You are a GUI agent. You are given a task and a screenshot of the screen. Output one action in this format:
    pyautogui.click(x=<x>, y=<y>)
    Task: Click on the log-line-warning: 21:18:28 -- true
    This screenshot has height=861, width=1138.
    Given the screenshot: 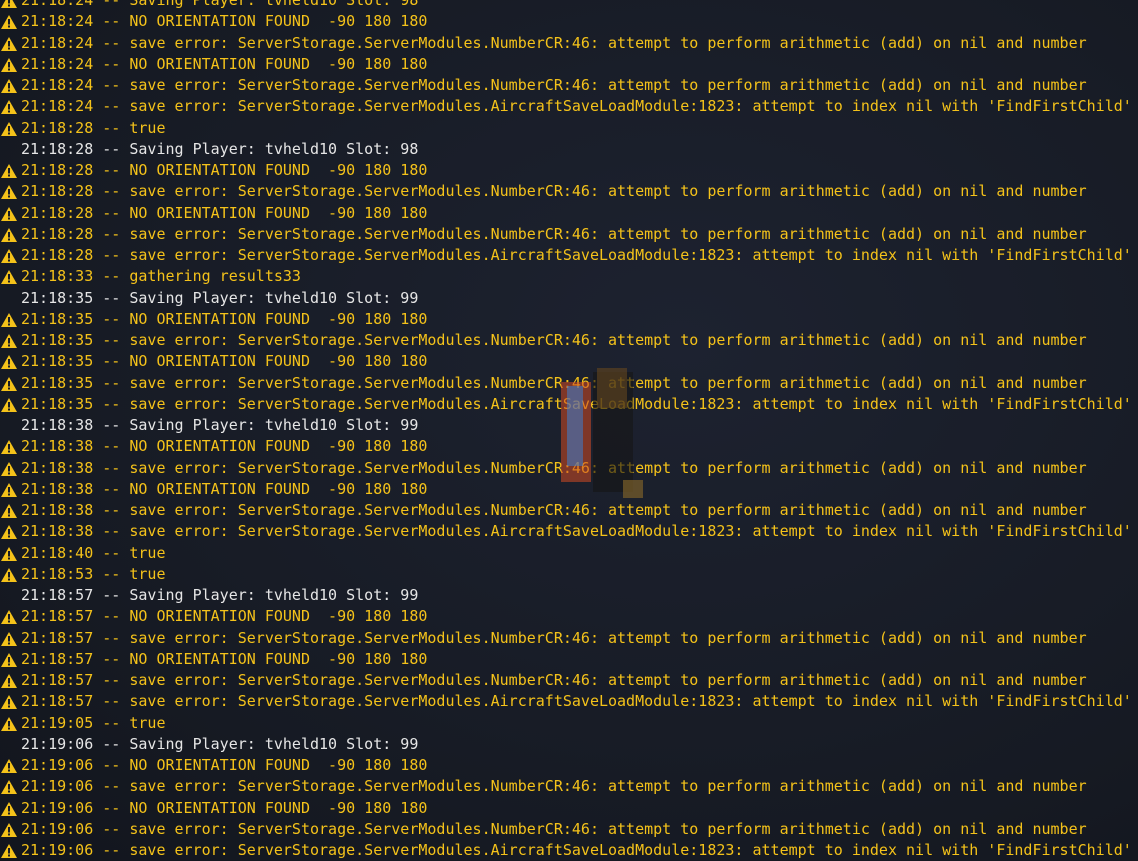 What is the action you would take?
    pyautogui.click(x=569, y=128)
    